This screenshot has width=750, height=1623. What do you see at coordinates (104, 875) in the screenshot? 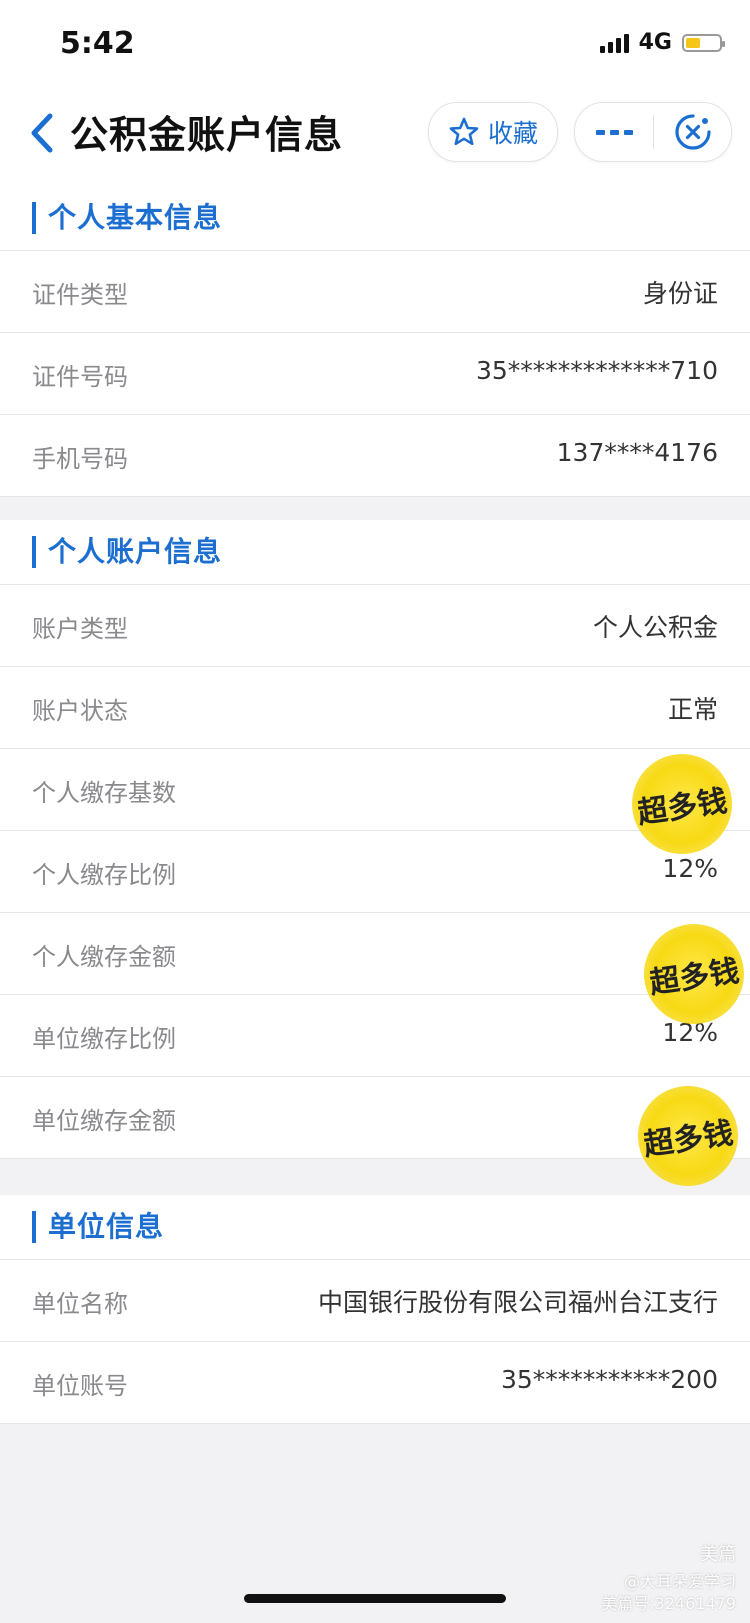
I see `row-label: 个人缴存比例` at bounding box center [104, 875].